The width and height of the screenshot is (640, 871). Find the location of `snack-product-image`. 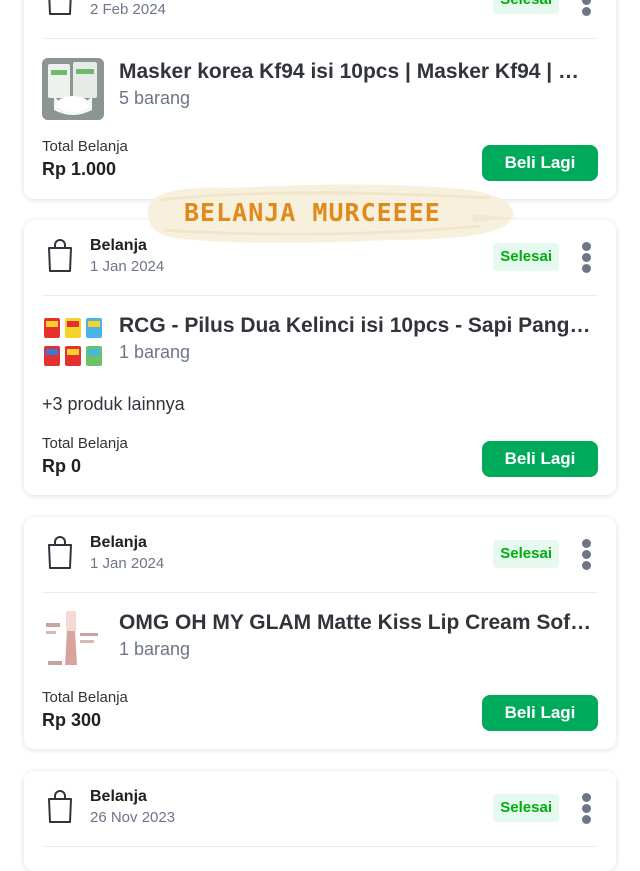

snack-product-image is located at coordinates (73, 343).